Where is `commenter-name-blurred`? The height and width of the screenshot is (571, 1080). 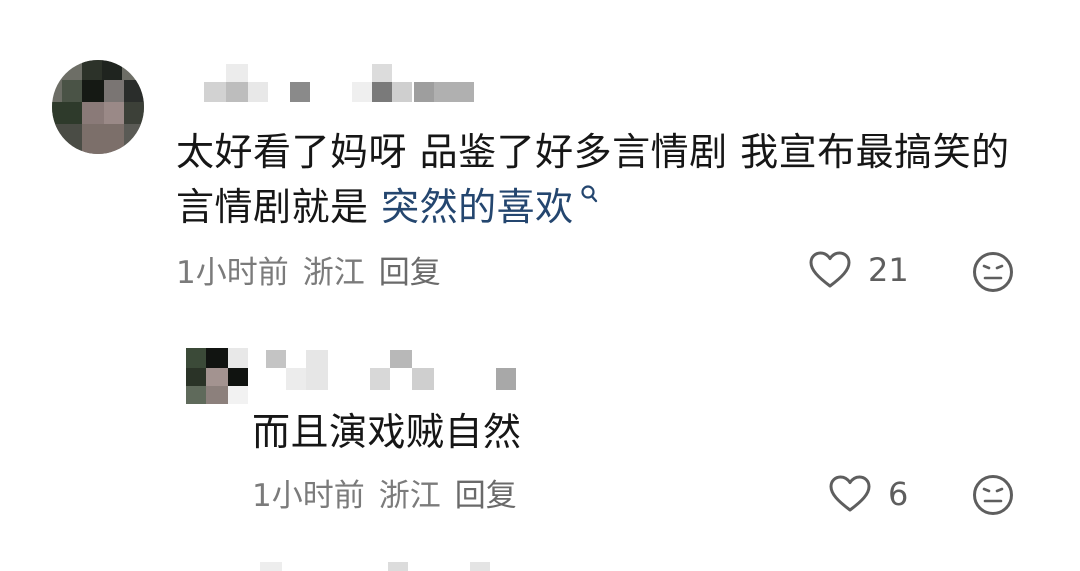
commenter-name-blurred is located at coordinates (344, 83).